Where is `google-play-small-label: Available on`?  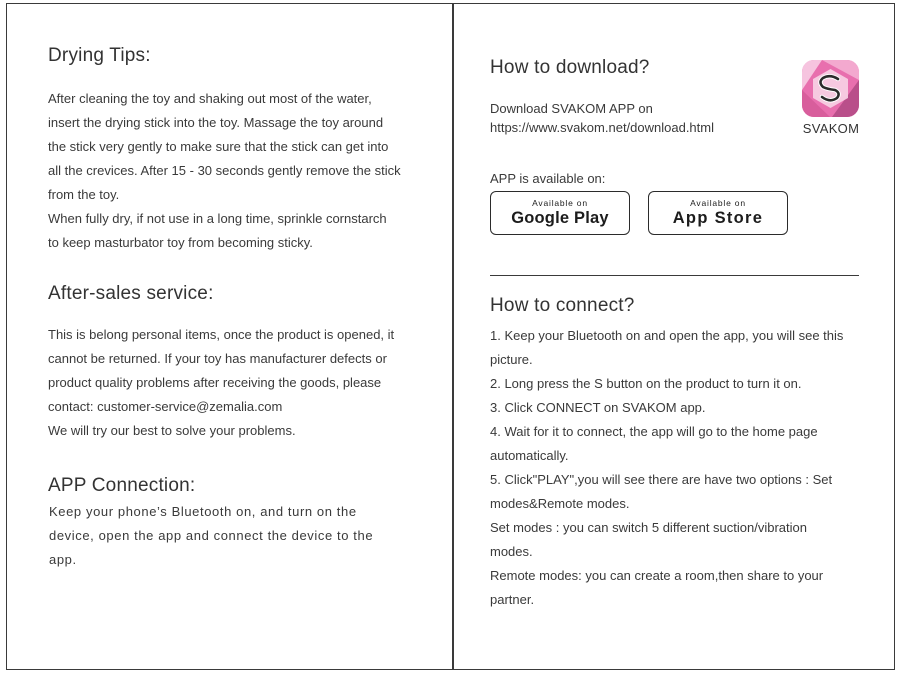 google-play-small-label: Available on is located at coordinates (560, 203).